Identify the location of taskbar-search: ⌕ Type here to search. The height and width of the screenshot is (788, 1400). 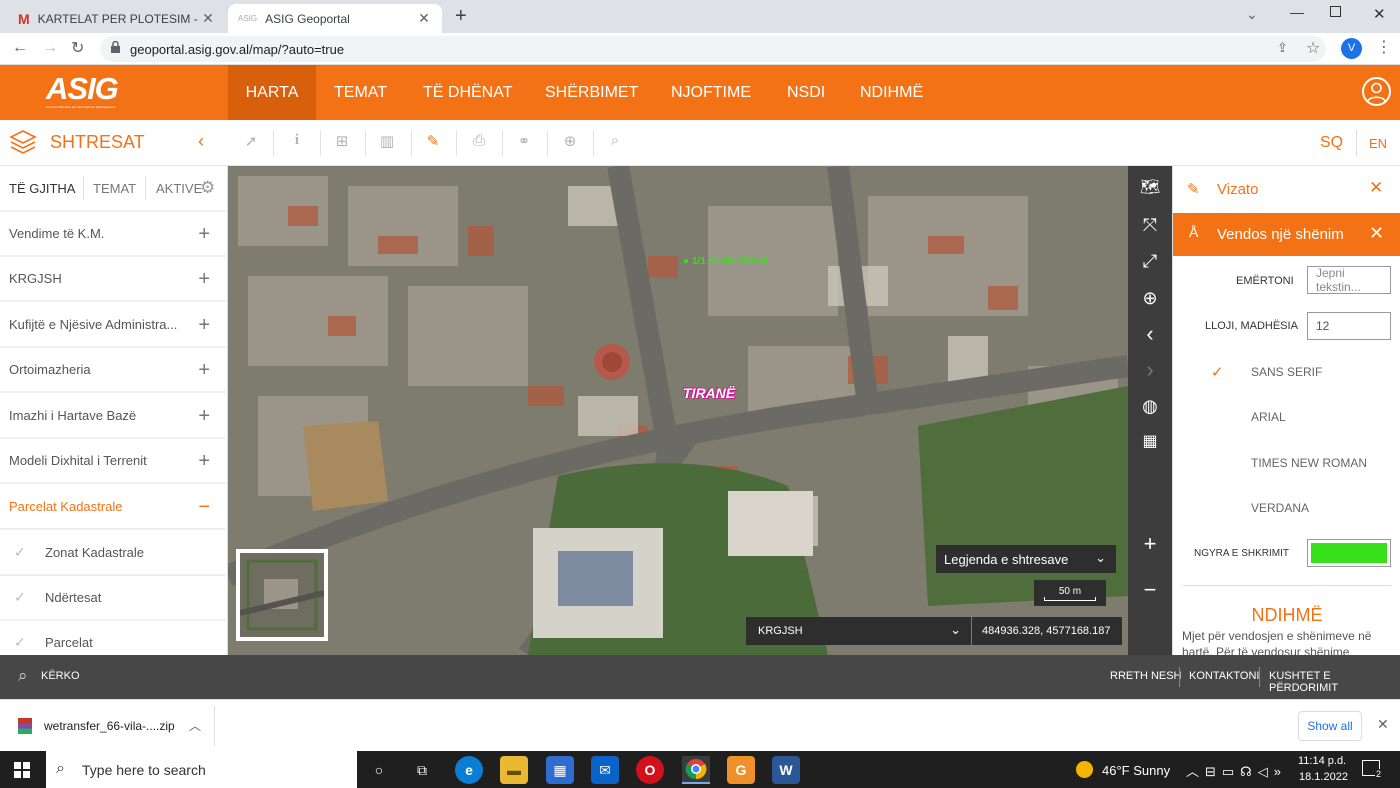
(201, 769).